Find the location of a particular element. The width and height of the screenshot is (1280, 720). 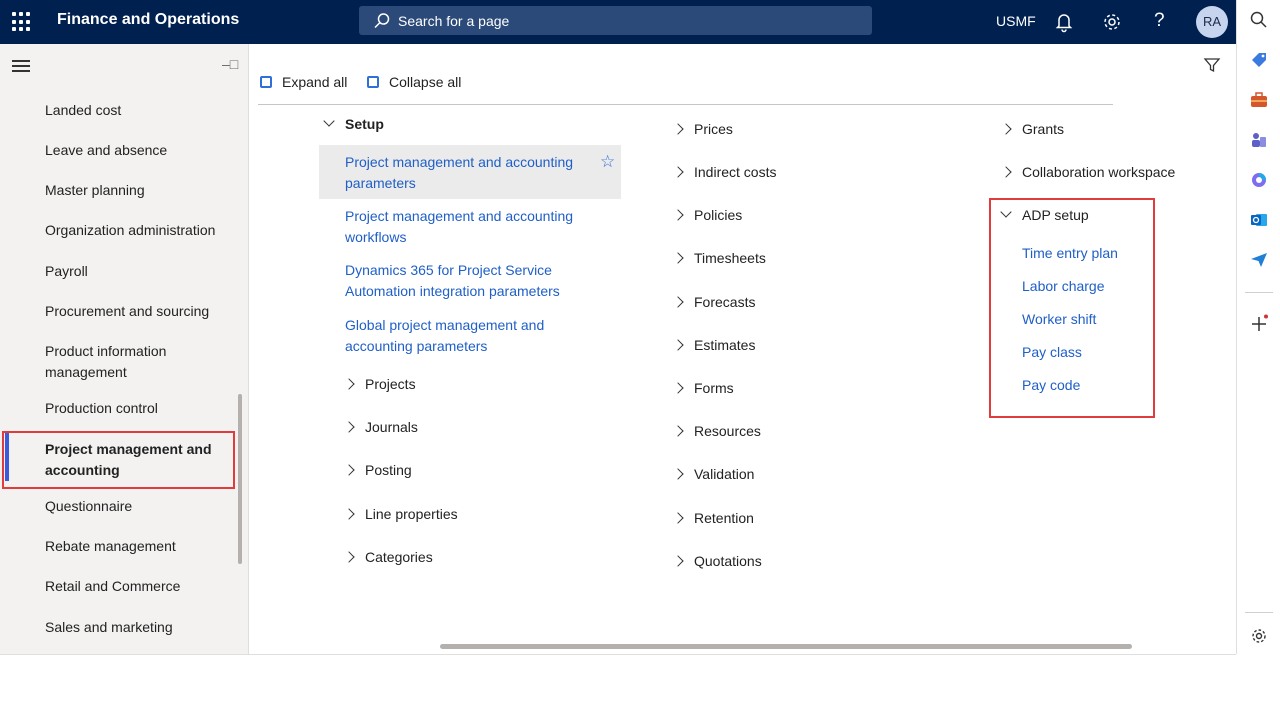

help-icon: ? is located at coordinates (1159, 21).